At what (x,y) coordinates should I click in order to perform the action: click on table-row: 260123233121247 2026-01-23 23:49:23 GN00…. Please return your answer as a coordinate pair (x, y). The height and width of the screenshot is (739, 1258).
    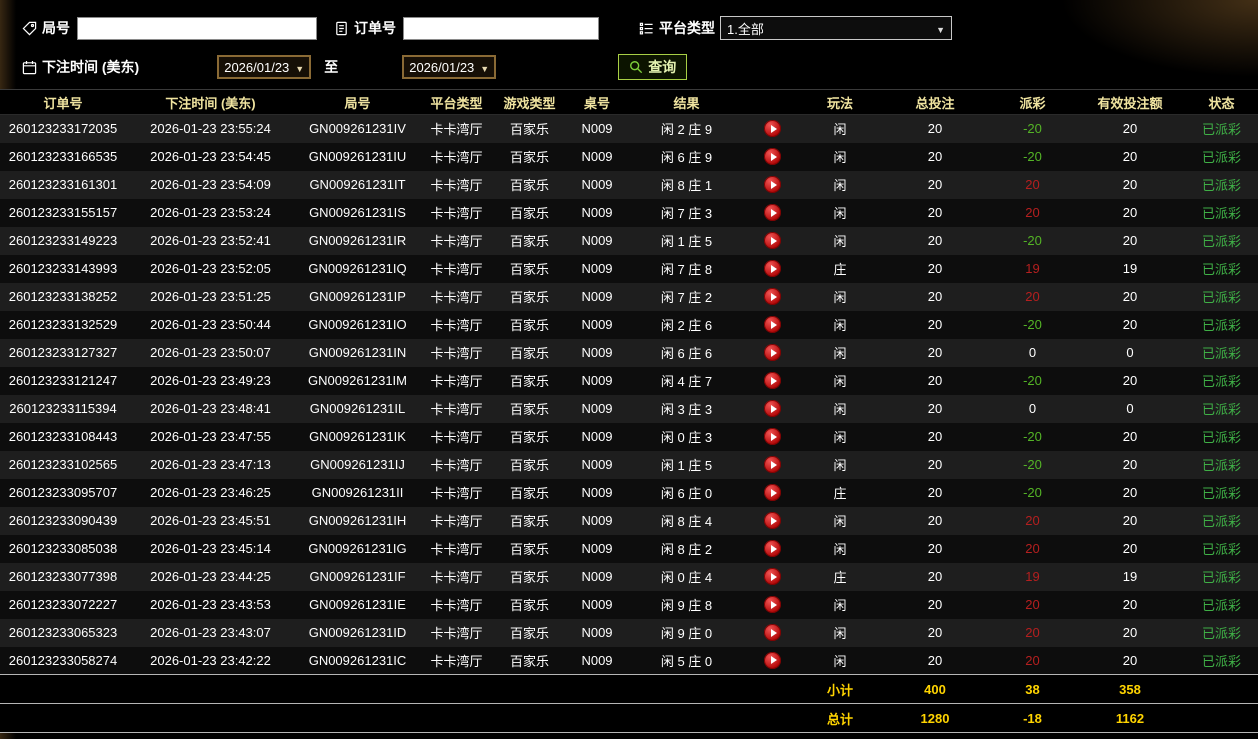
    Looking at the image, I should click on (629, 380).